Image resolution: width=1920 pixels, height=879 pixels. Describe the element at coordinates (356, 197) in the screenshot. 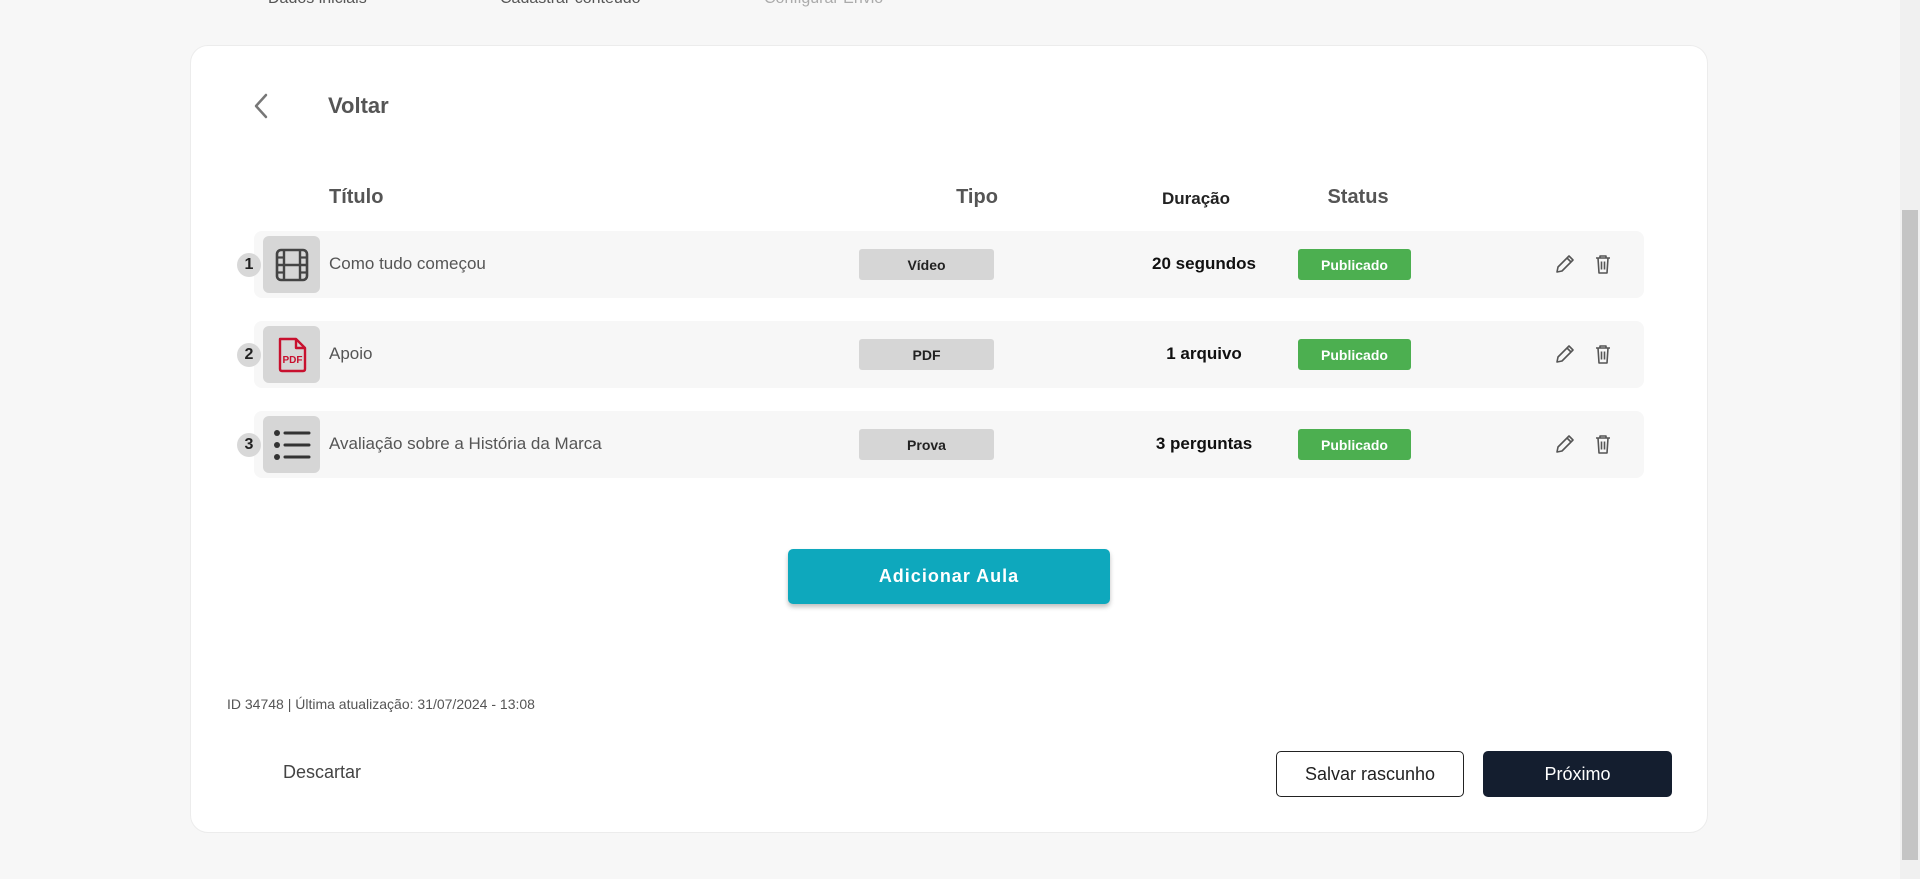

I see `column-header-title: Título` at that location.